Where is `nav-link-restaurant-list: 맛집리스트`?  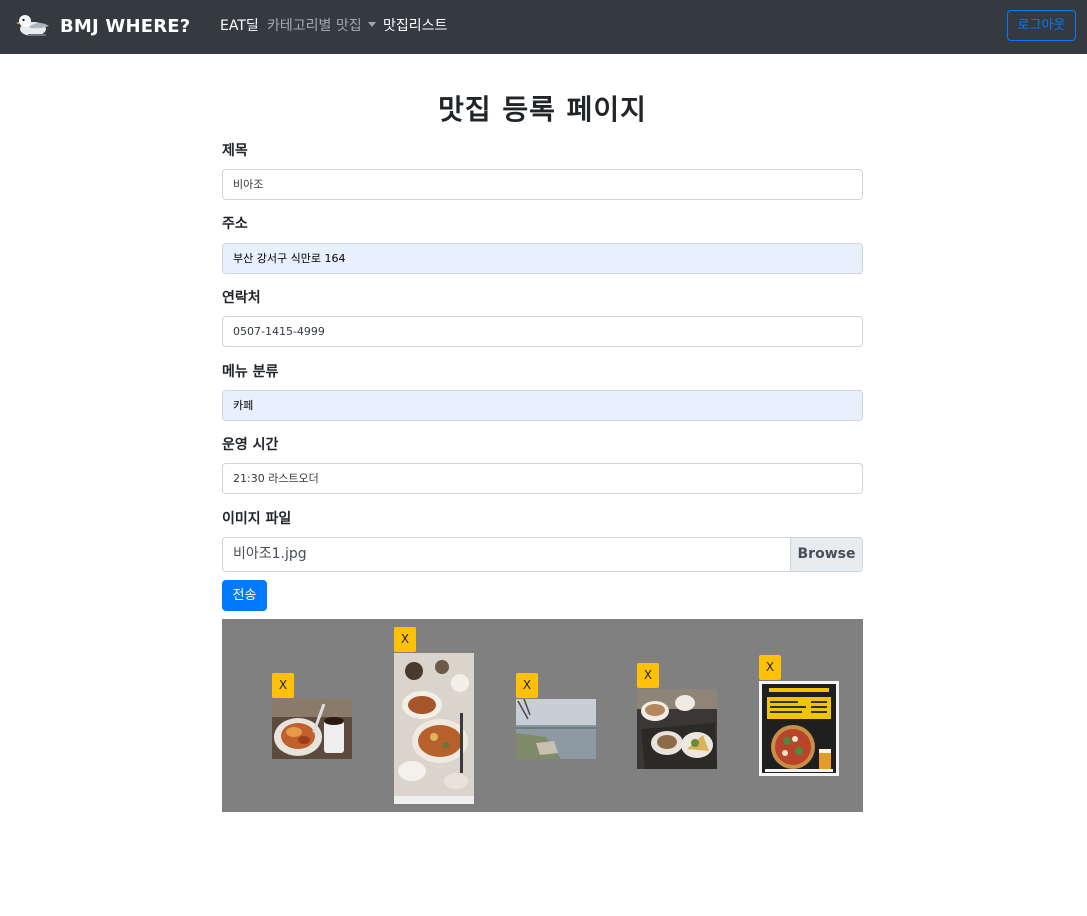
nav-link-restaurant-list: 맛집리스트 is located at coordinates (415, 26).